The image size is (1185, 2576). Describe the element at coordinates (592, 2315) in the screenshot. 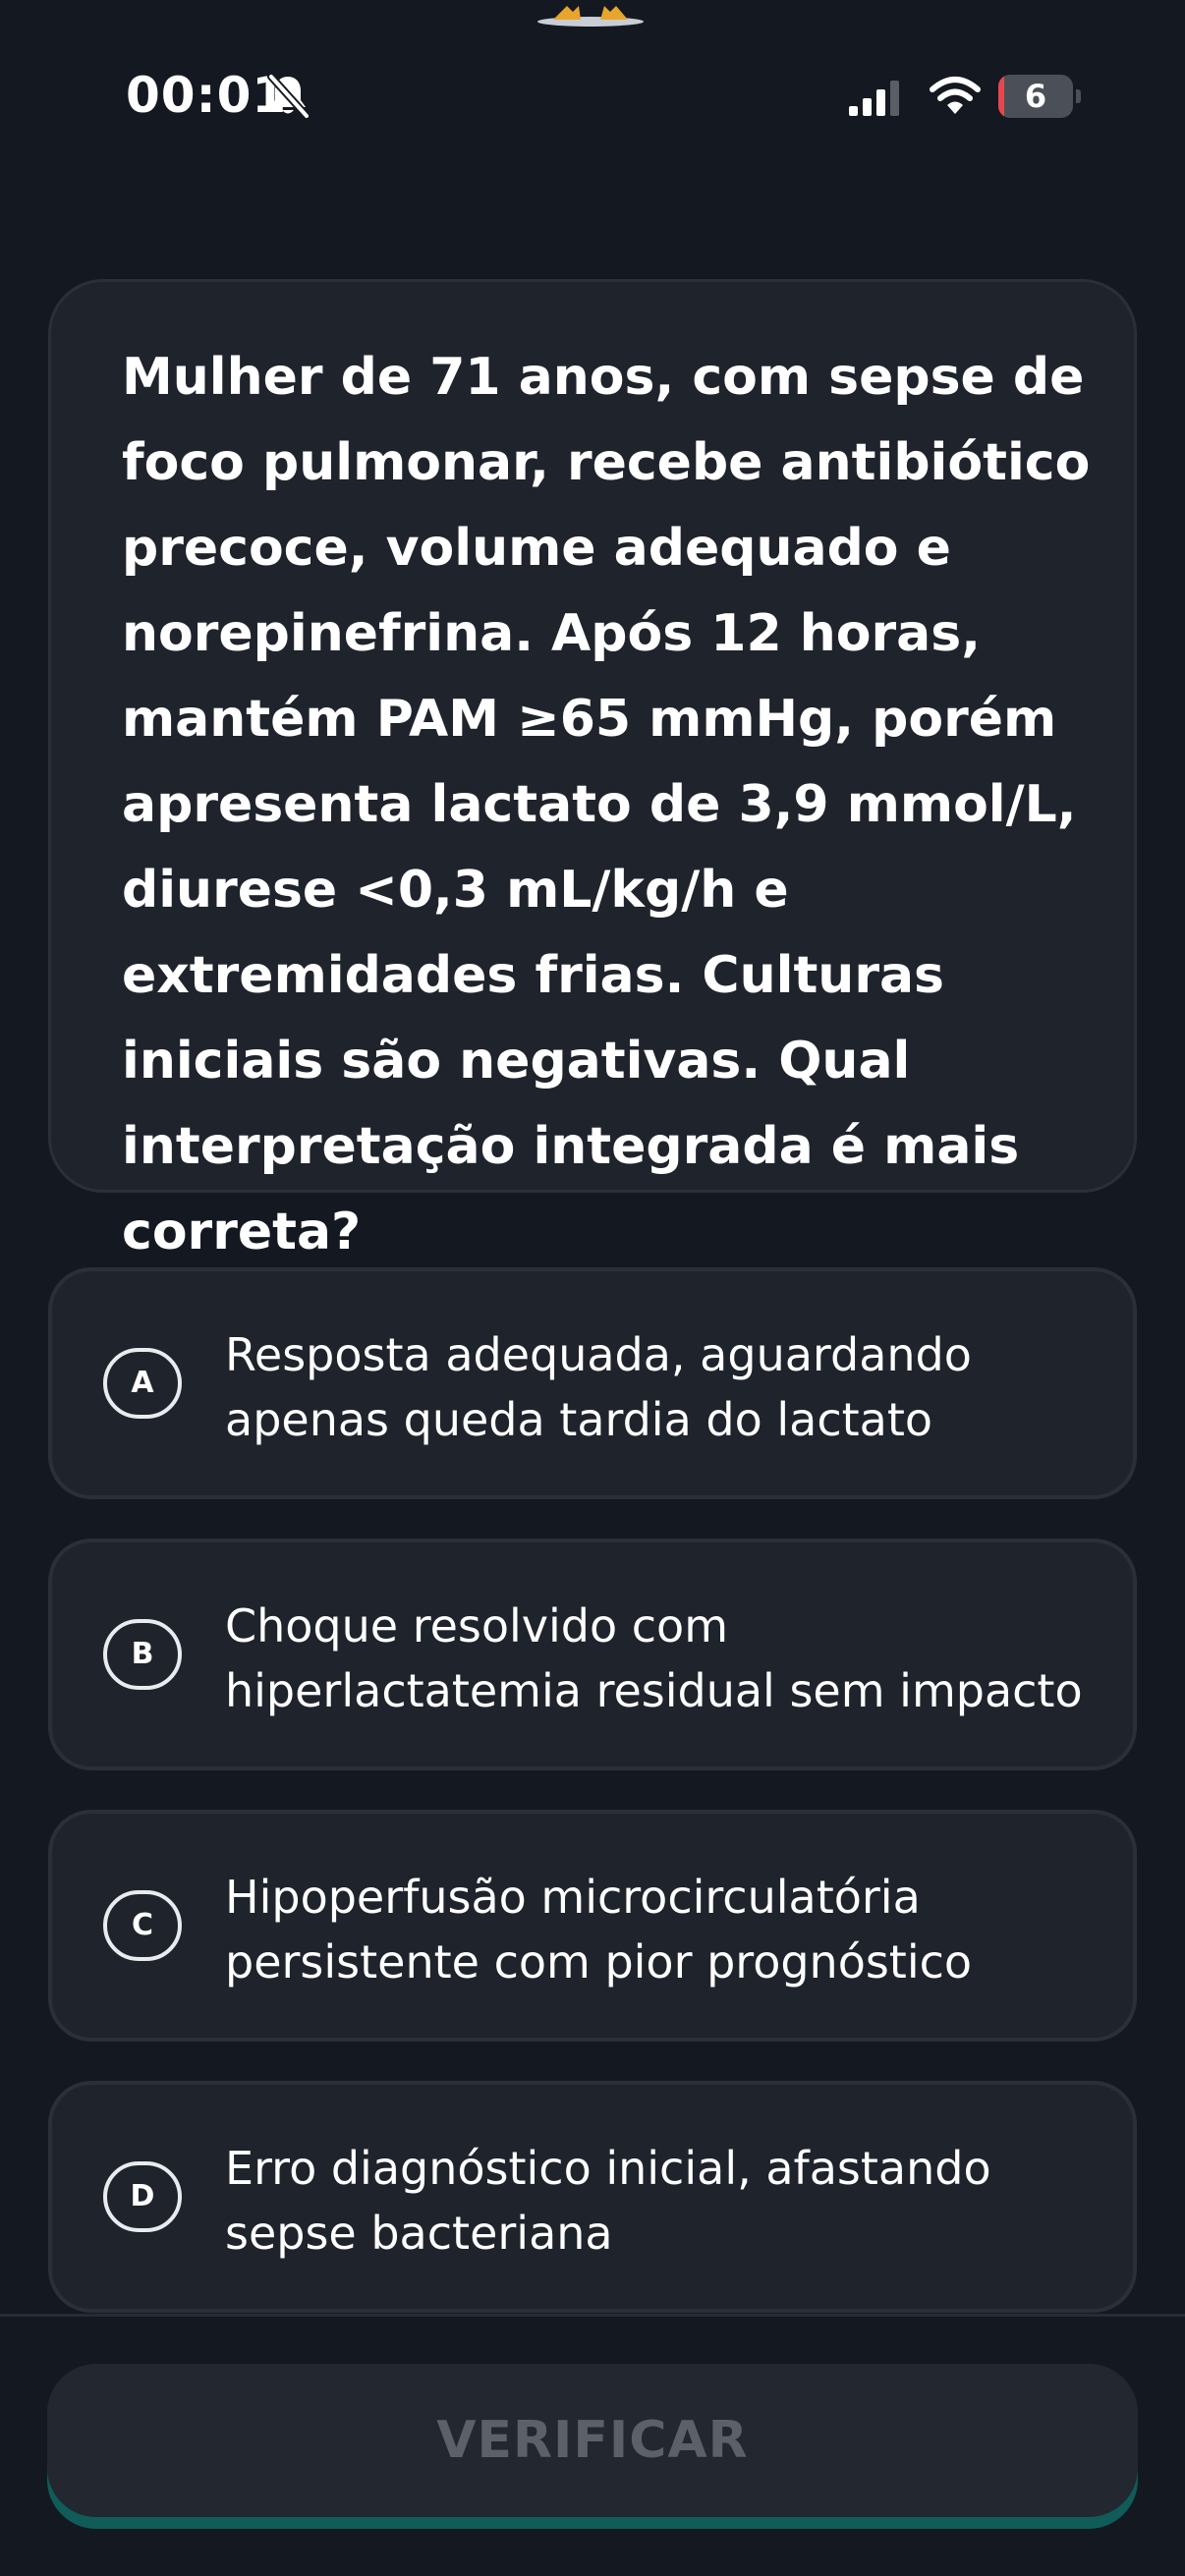

I see `footer-divider` at that location.